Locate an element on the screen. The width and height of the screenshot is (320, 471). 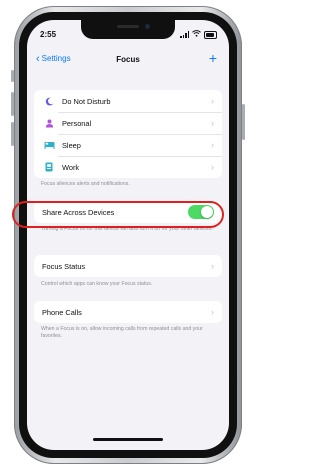
list-item-label: Do Not Disturb is located at coordinates (86, 101).